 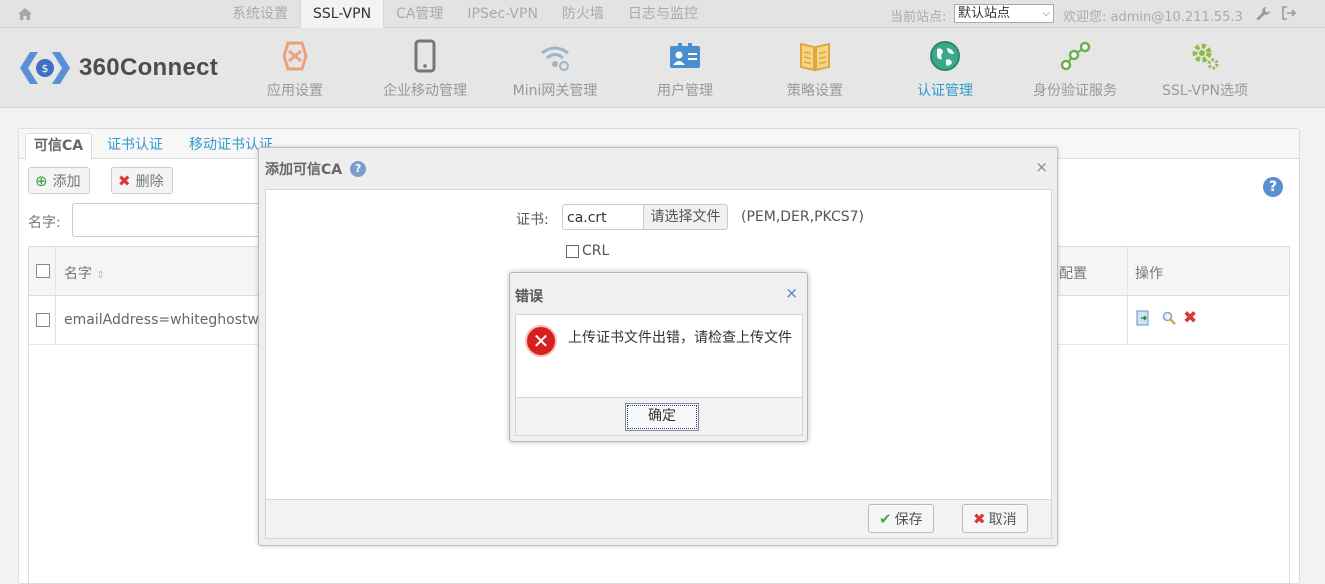 I want to click on dialog-footer: ✔ 保存 ✖ 取消, so click(x=658, y=519).